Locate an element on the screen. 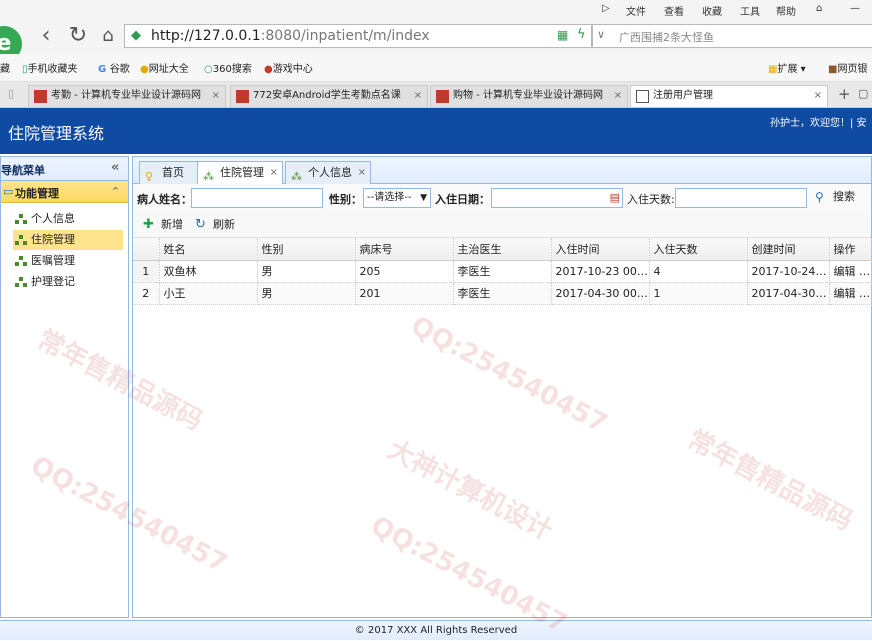  bookmark-hao123: ●网址大全 is located at coordinates (164, 67).